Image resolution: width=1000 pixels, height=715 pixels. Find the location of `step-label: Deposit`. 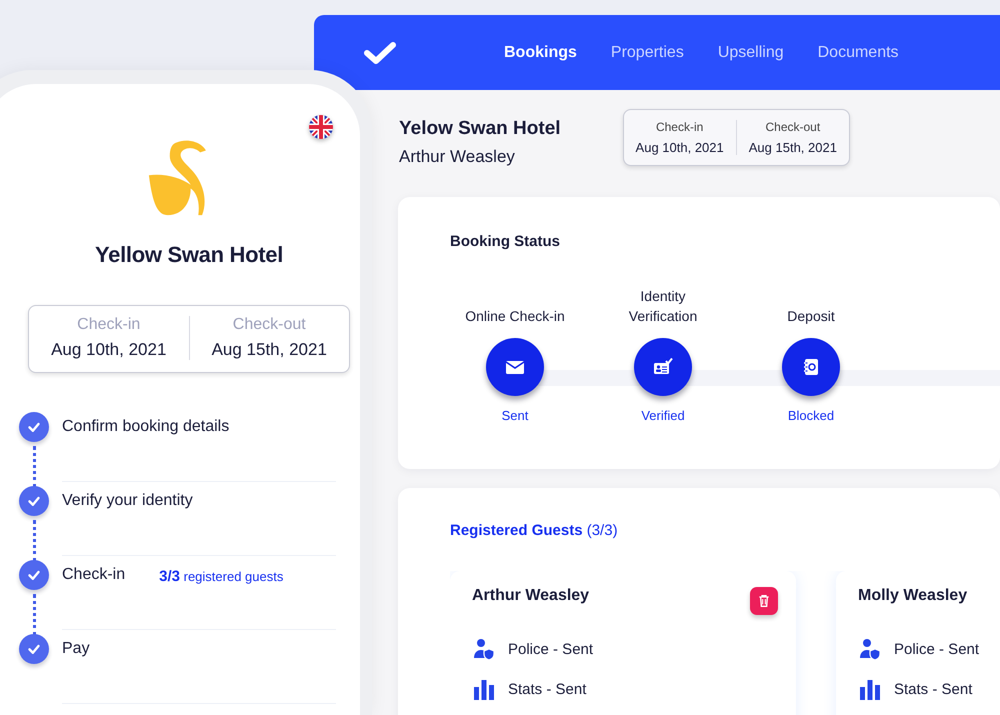

step-label: Deposit is located at coordinates (811, 316).